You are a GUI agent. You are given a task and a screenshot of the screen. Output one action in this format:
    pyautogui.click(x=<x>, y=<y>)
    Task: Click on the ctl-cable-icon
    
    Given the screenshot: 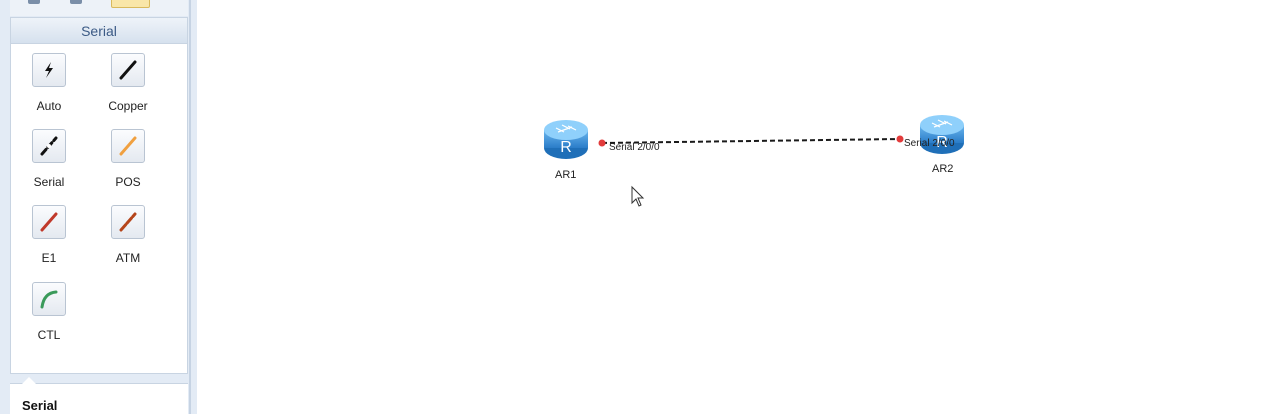 What is the action you would take?
    pyautogui.click(x=49, y=299)
    